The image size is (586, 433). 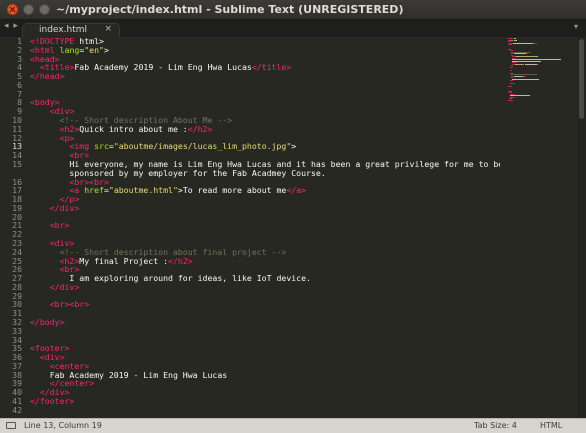 What do you see at coordinates (44, 9) in the screenshot?
I see `maximize-icon` at bounding box center [44, 9].